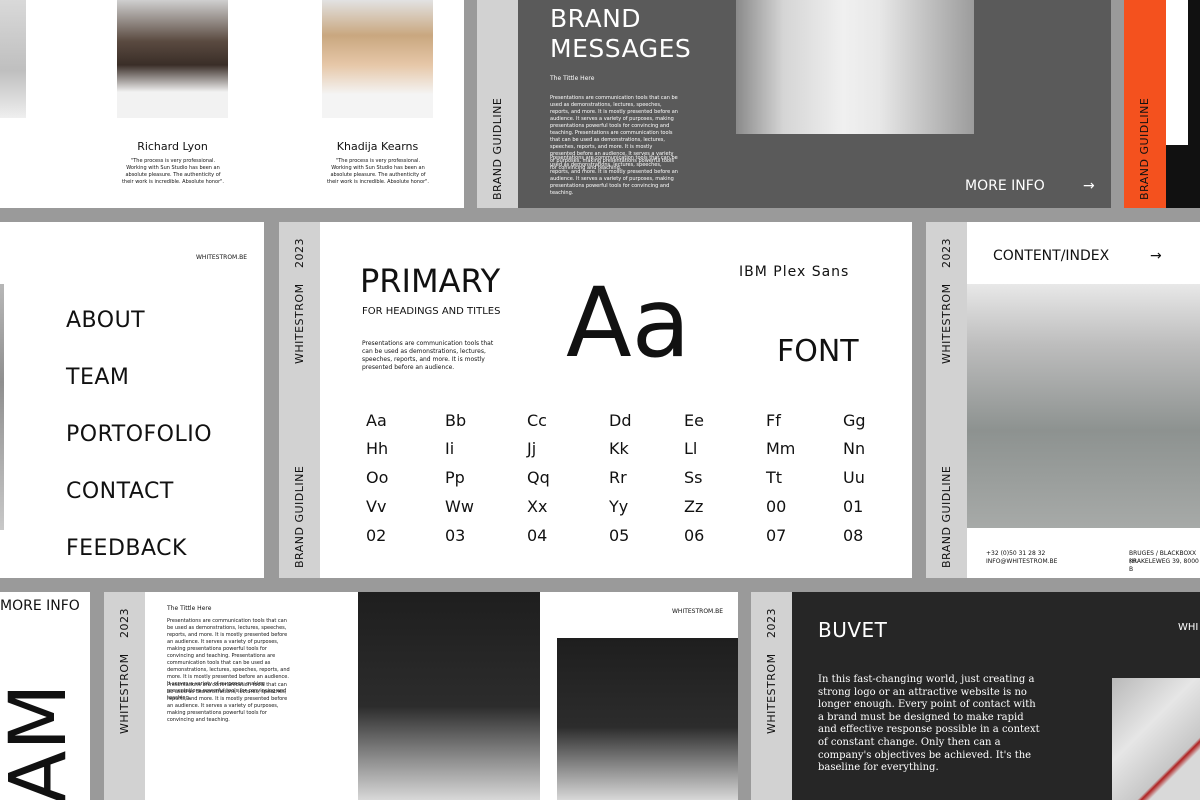 This screenshot has height=800, width=1200. What do you see at coordinates (1188, 627) in the screenshot?
I see `buvet-corner: WHI` at bounding box center [1188, 627].